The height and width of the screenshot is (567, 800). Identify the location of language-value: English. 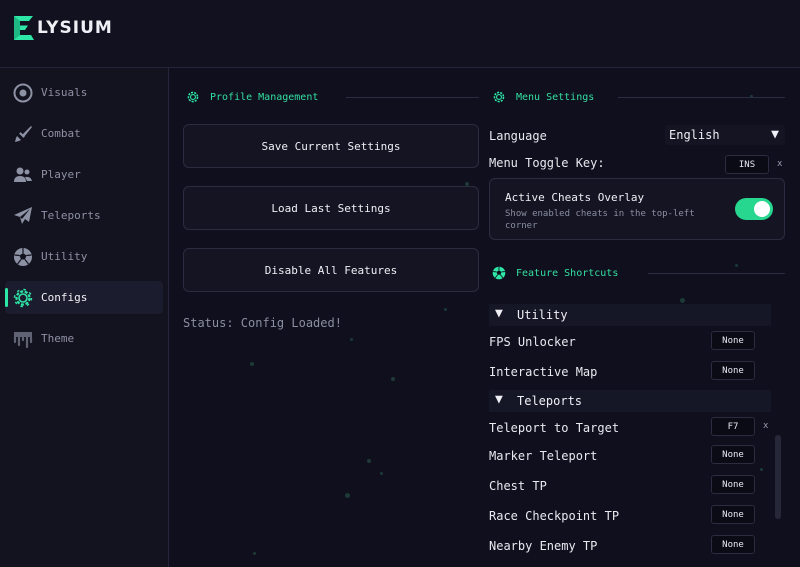
(694, 135).